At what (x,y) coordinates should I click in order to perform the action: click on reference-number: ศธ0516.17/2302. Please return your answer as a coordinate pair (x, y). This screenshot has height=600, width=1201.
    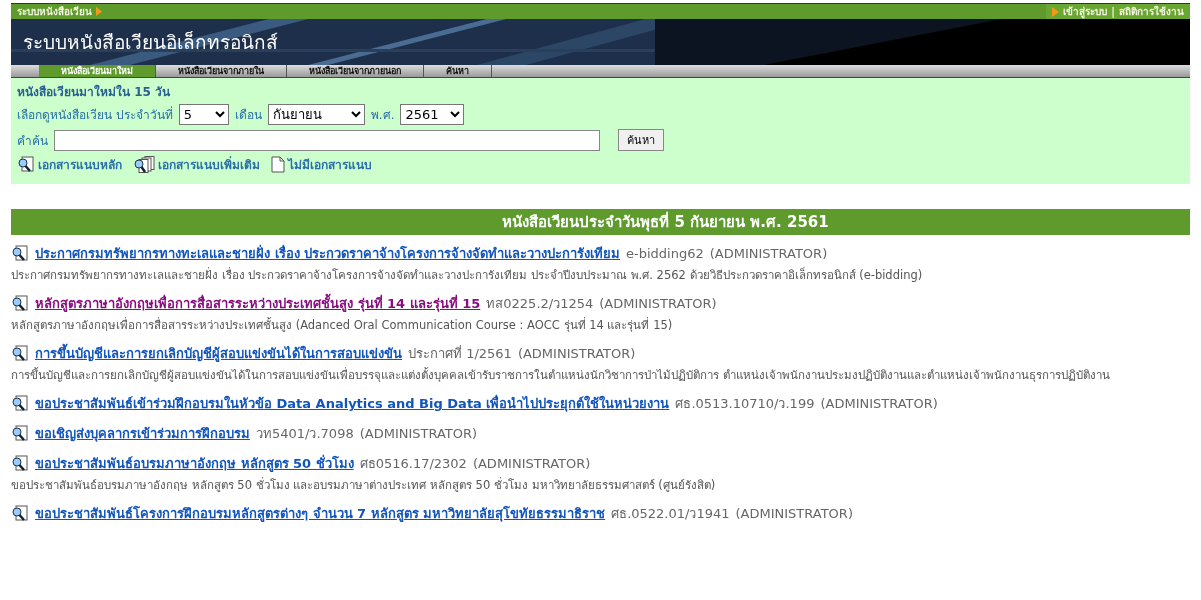
    Looking at the image, I should click on (413, 464).